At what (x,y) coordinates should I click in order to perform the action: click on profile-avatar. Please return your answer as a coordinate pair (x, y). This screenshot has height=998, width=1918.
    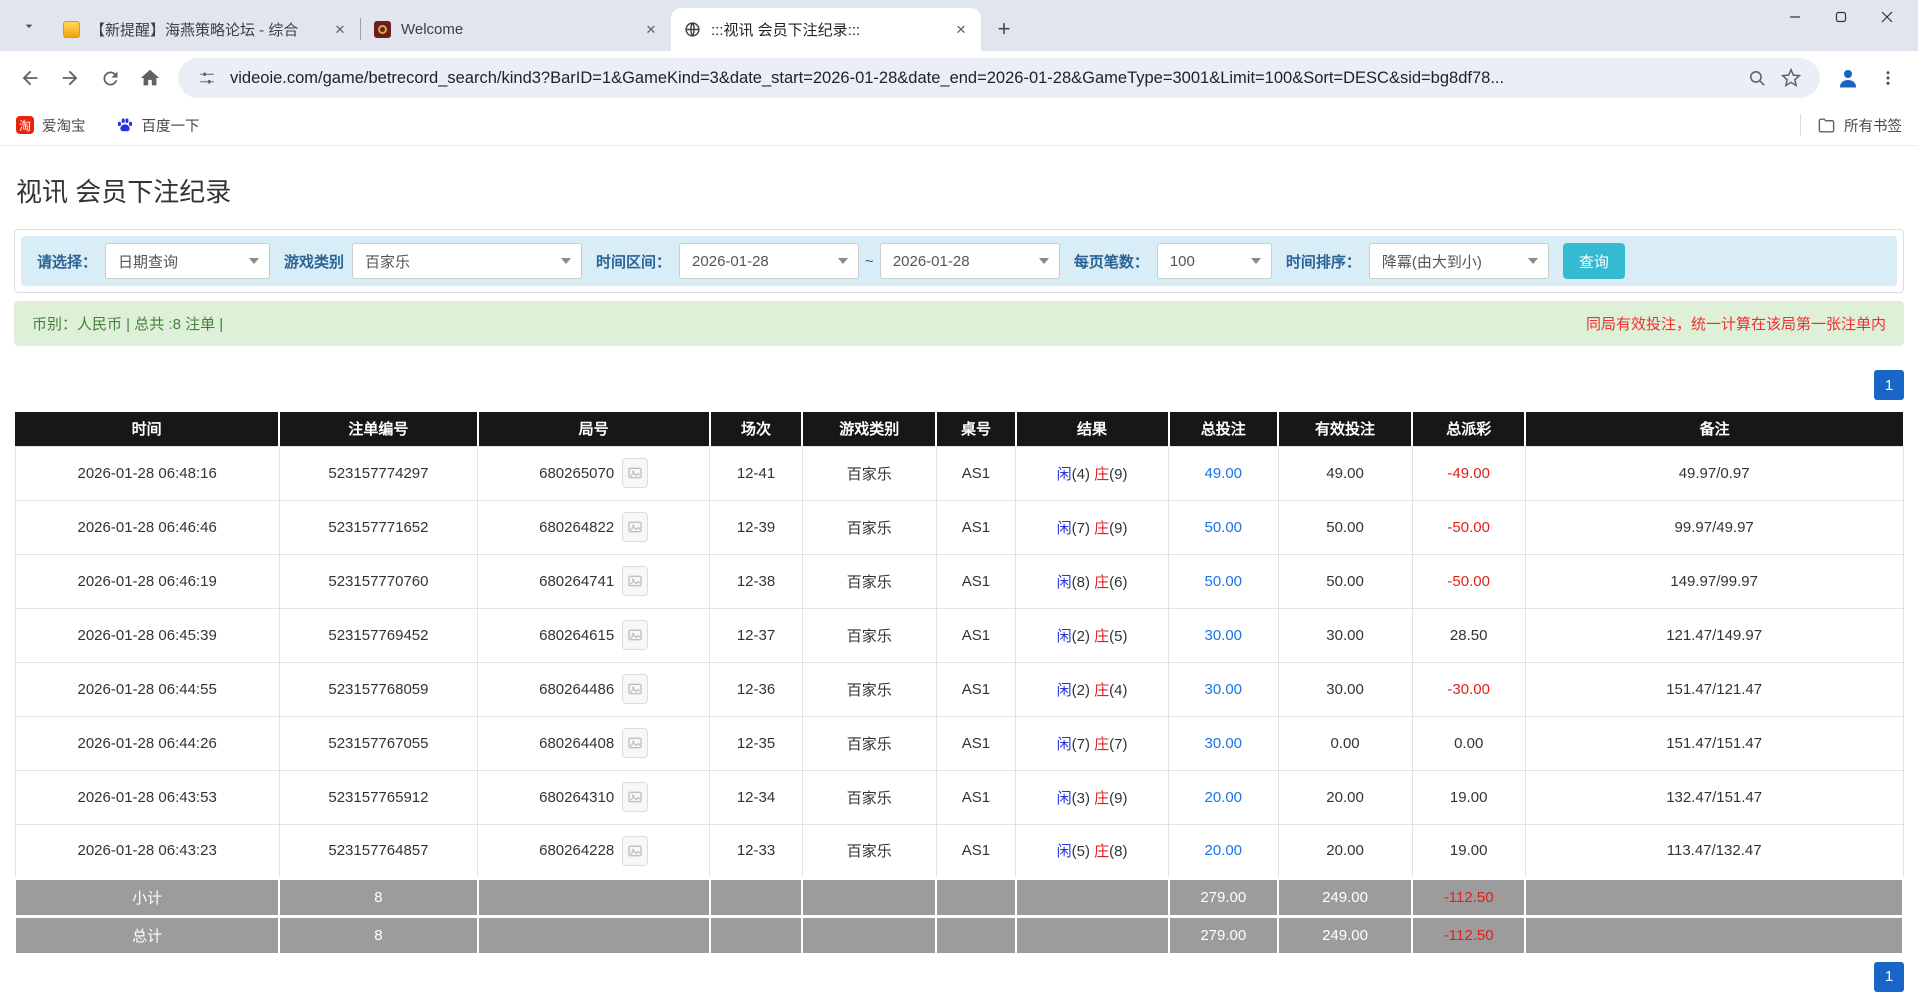
    Looking at the image, I should click on (1848, 78).